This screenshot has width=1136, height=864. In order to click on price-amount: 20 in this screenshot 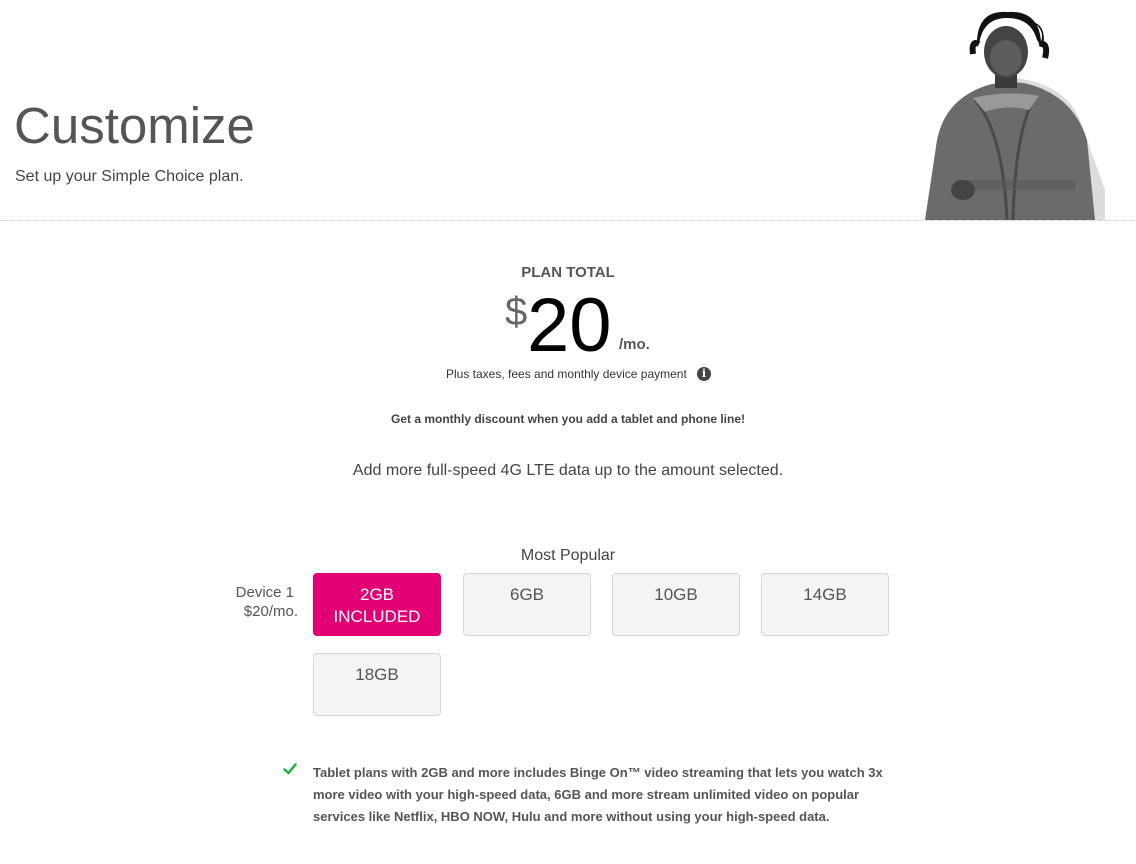, I will do `click(569, 325)`.